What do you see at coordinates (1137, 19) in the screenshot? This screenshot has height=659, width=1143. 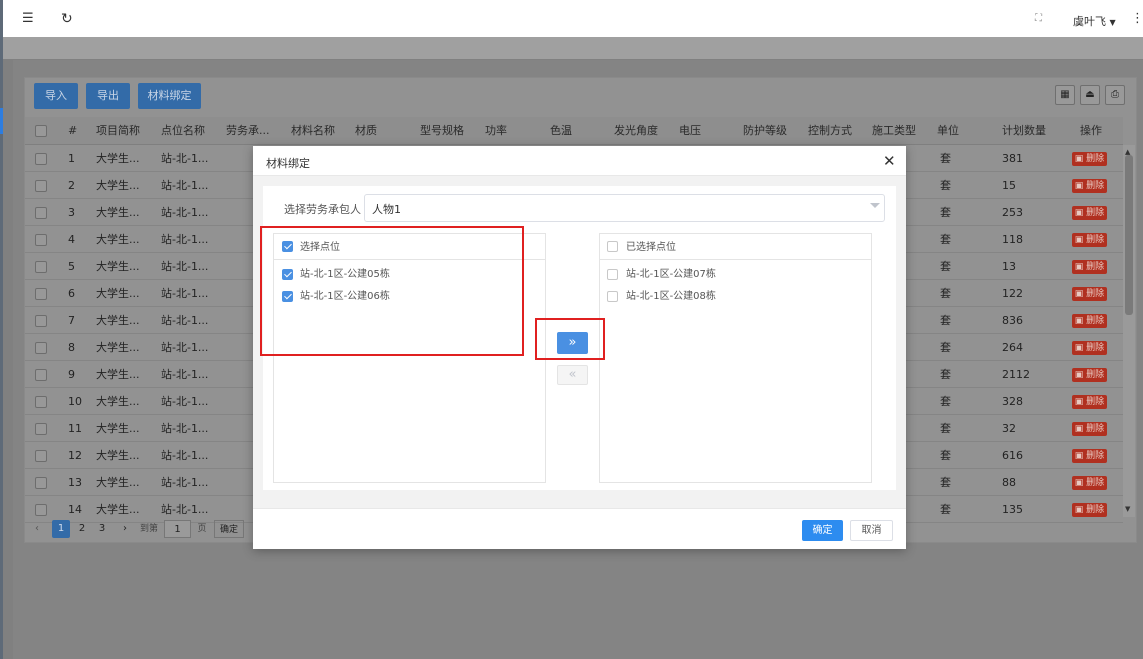 I see `more-vertical-icon: ⋮` at bounding box center [1137, 19].